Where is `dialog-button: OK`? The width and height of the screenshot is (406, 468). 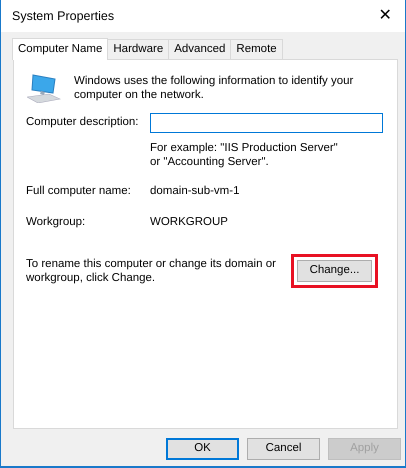 dialog-button: OK is located at coordinates (202, 449).